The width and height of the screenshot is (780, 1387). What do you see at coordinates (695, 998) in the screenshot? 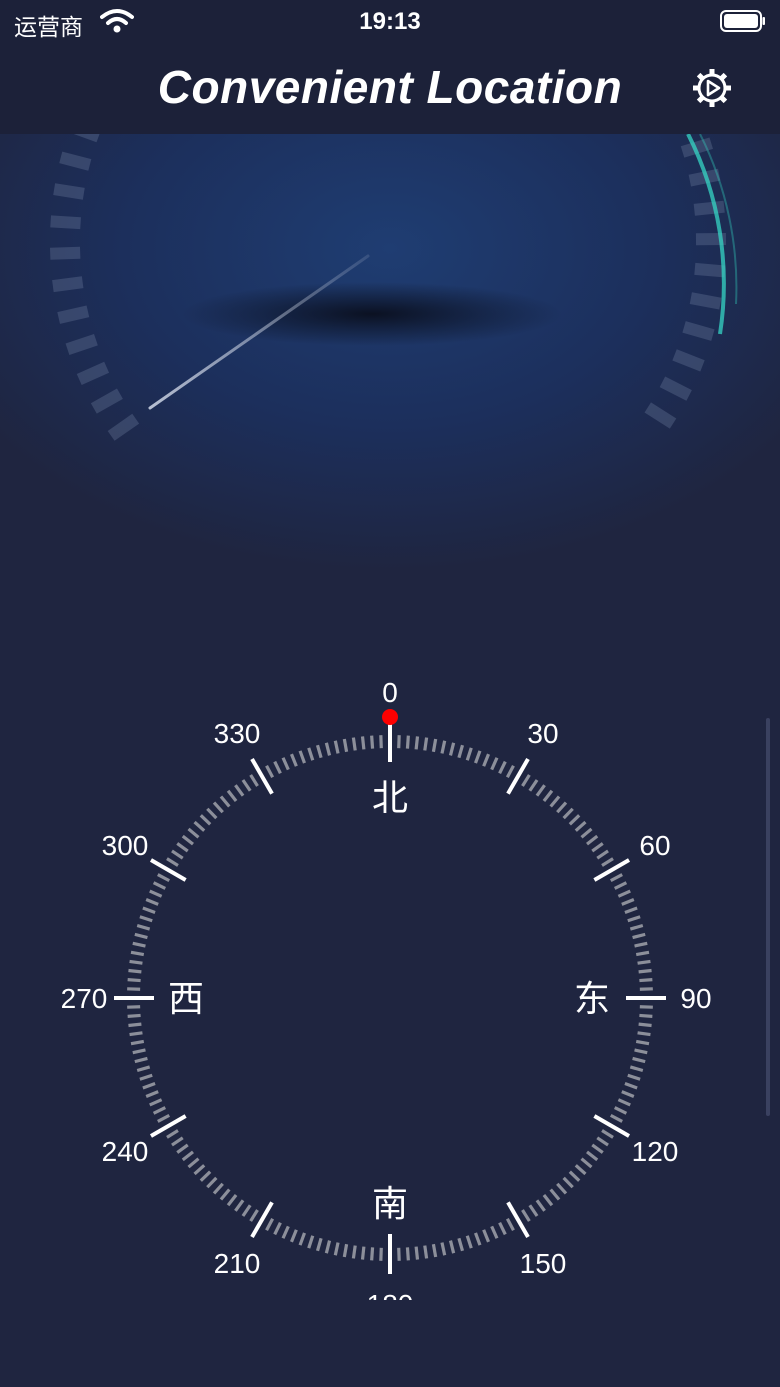
I see `compass-degree-label: 90` at bounding box center [695, 998].